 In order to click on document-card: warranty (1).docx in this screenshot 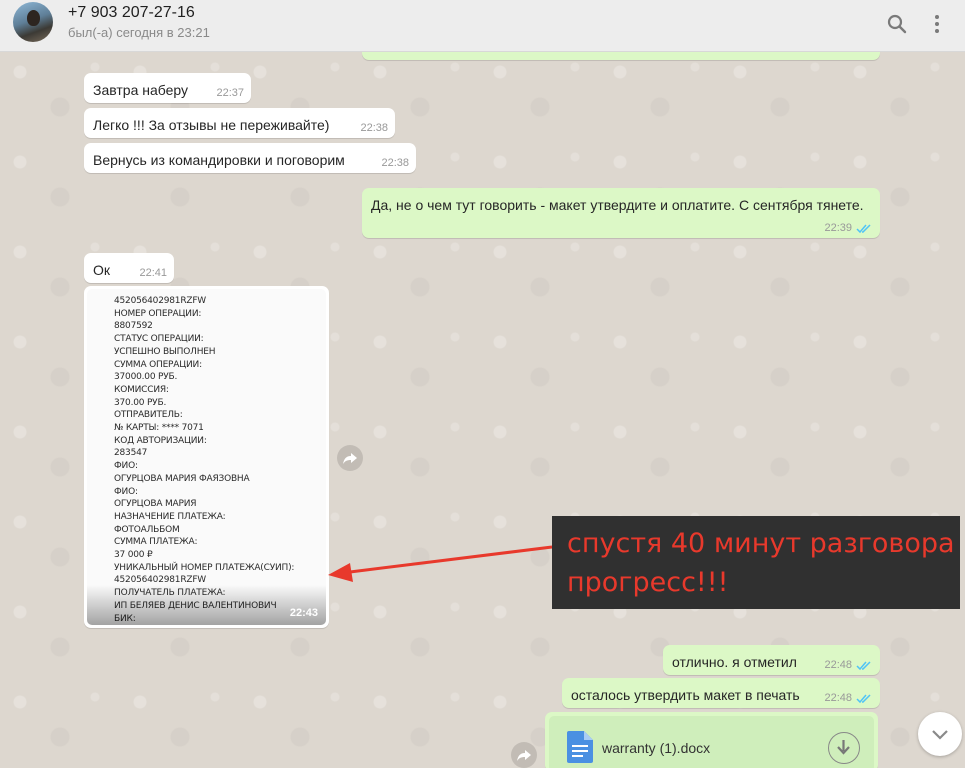, I will do `click(711, 742)`.